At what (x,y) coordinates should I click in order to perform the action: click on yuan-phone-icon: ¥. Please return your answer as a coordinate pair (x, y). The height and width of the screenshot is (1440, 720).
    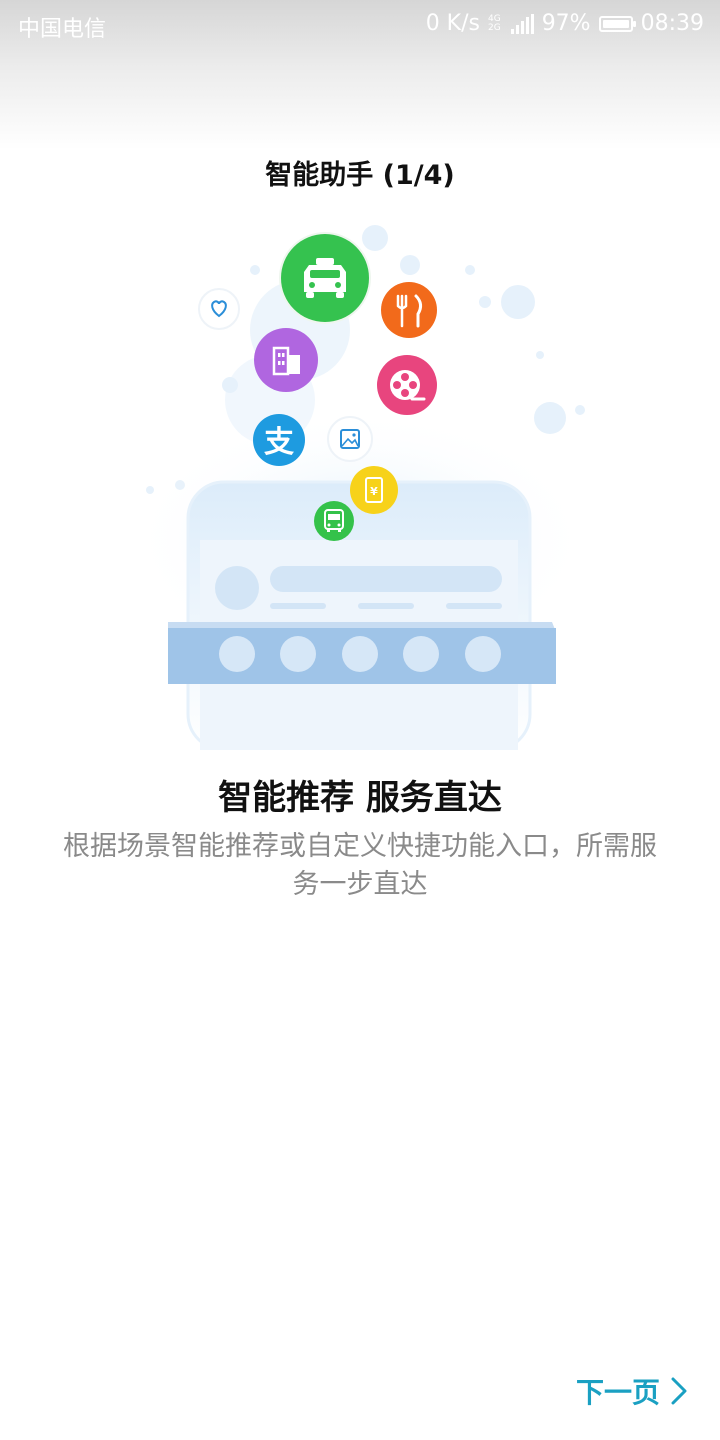
    Looking at the image, I should click on (374, 490).